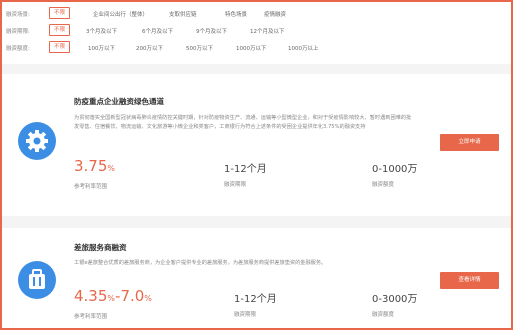 This screenshot has height=330, width=513. What do you see at coordinates (120, 14) in the screenshot?
I see `filter-option: 企业间公出行（整体）` at bounding box center [120, 14].